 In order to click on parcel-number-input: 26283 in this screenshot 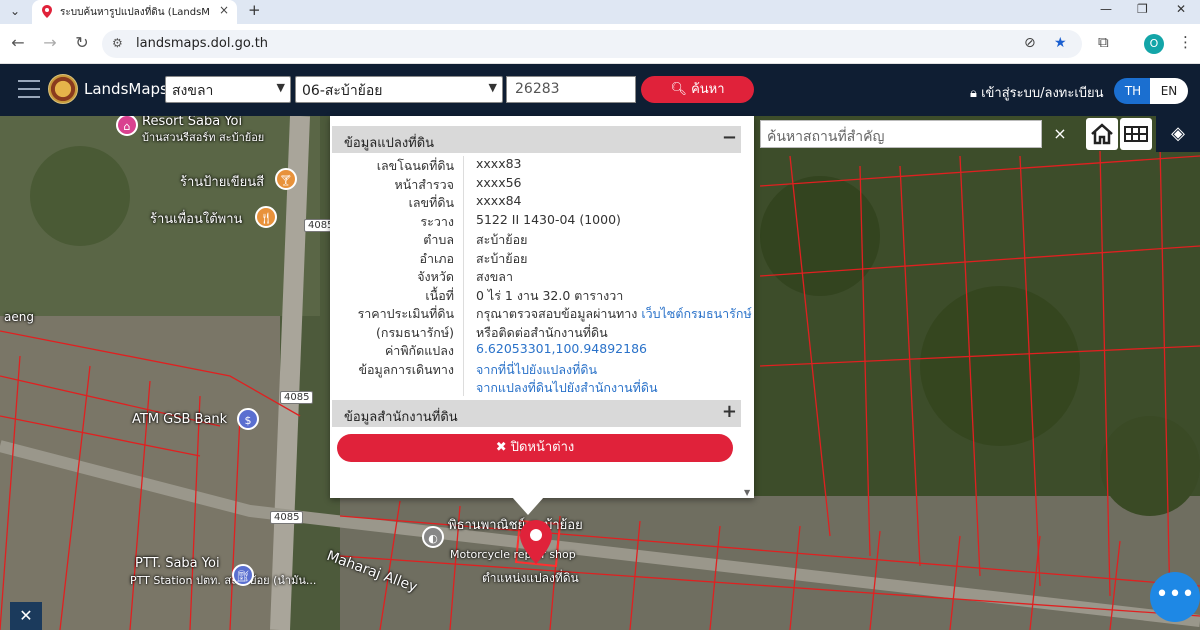, I will do `click(571, 89)`.